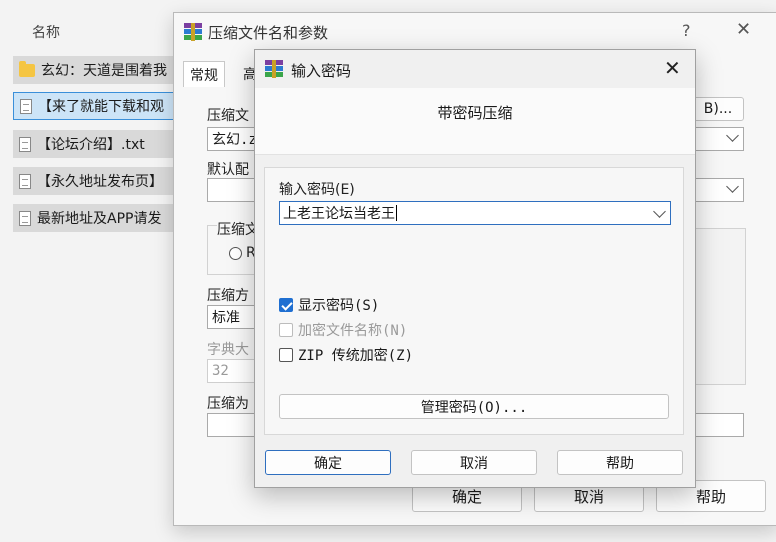 The width and height of the screenshot is (776, 542). Describe the element at coordinates (99, 219) in the screenshot. I see `file-name: 最新地址及APP请发` at that location.